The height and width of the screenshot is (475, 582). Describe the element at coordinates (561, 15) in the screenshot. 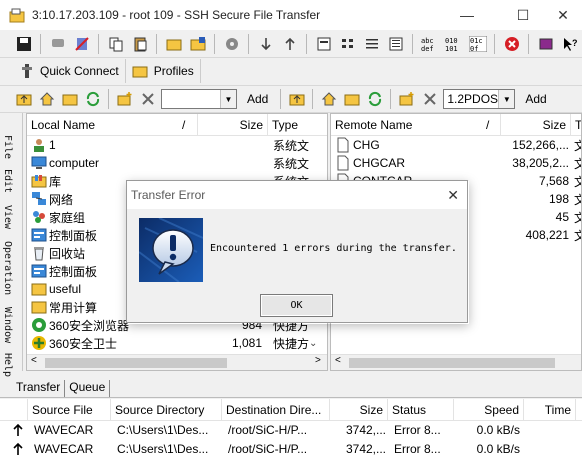

I see `close-window-button: ✕` at that location.